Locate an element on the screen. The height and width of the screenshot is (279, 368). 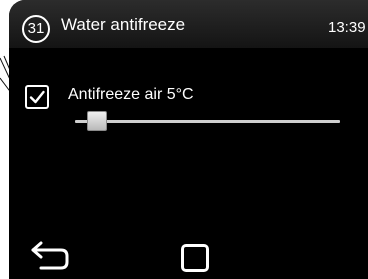
checkmark-icon is located at coordinates (37, 97).